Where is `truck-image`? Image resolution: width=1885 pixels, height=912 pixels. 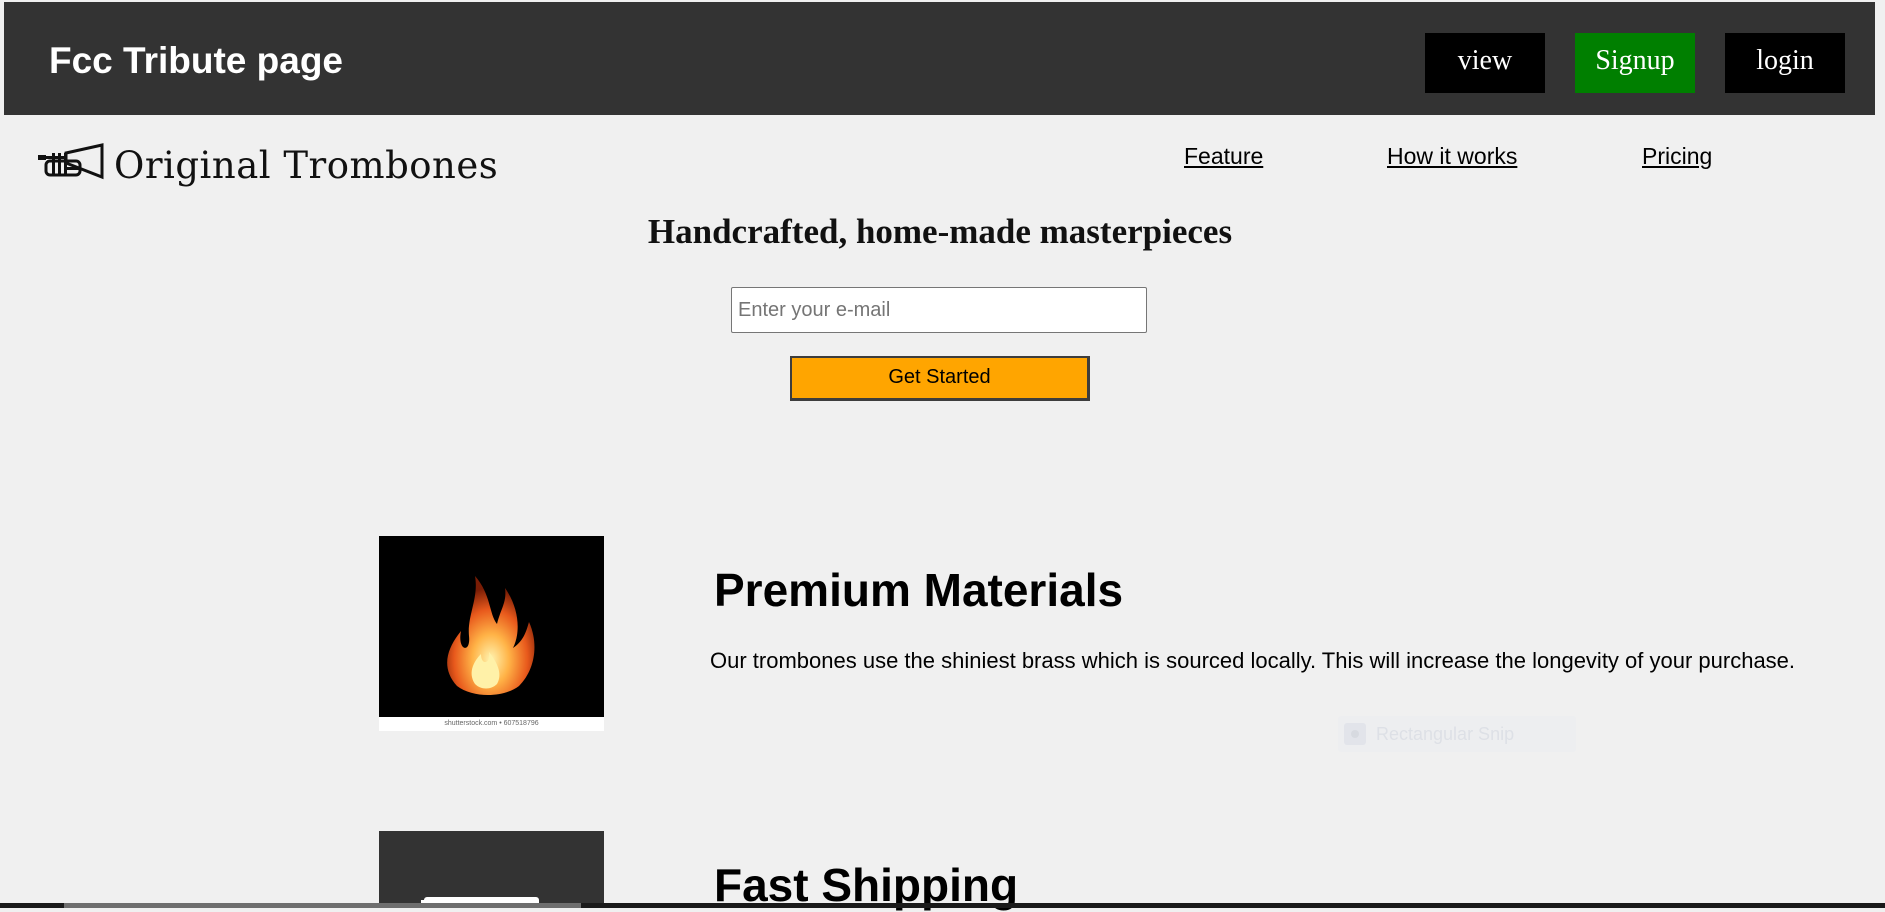
truck-image is located at coordinates (491, 869).